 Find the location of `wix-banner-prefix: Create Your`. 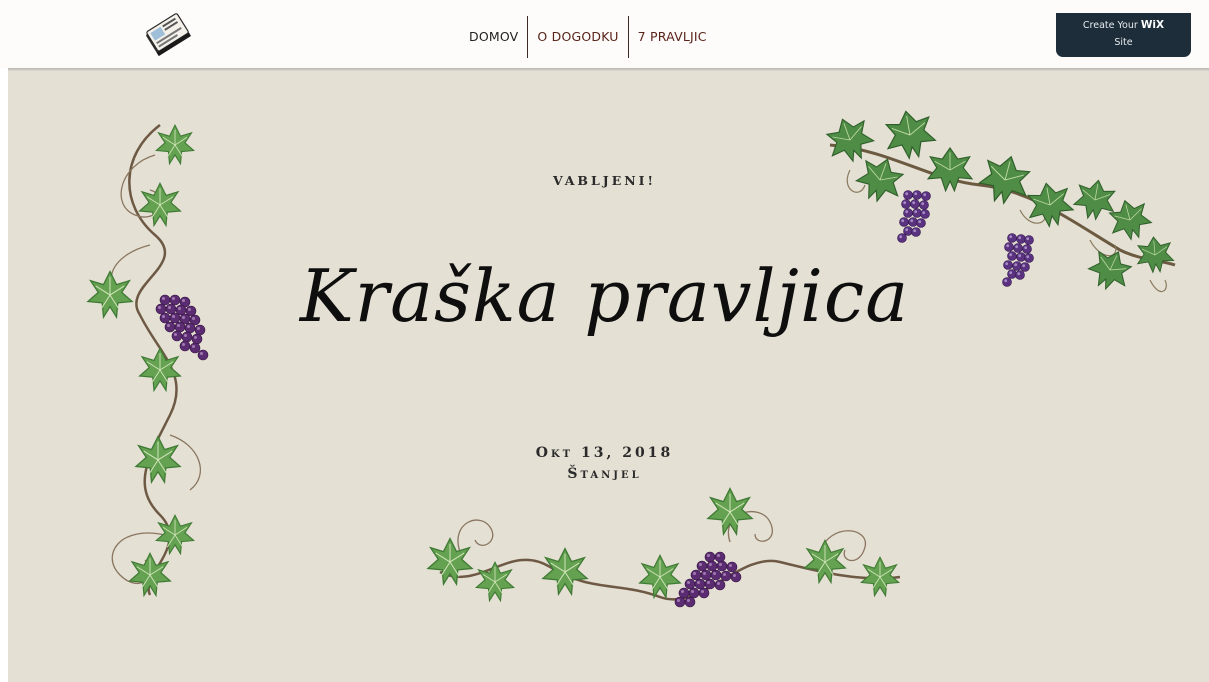

wix-banner-prefix: Create Your is located at coordinates (1110, 25).